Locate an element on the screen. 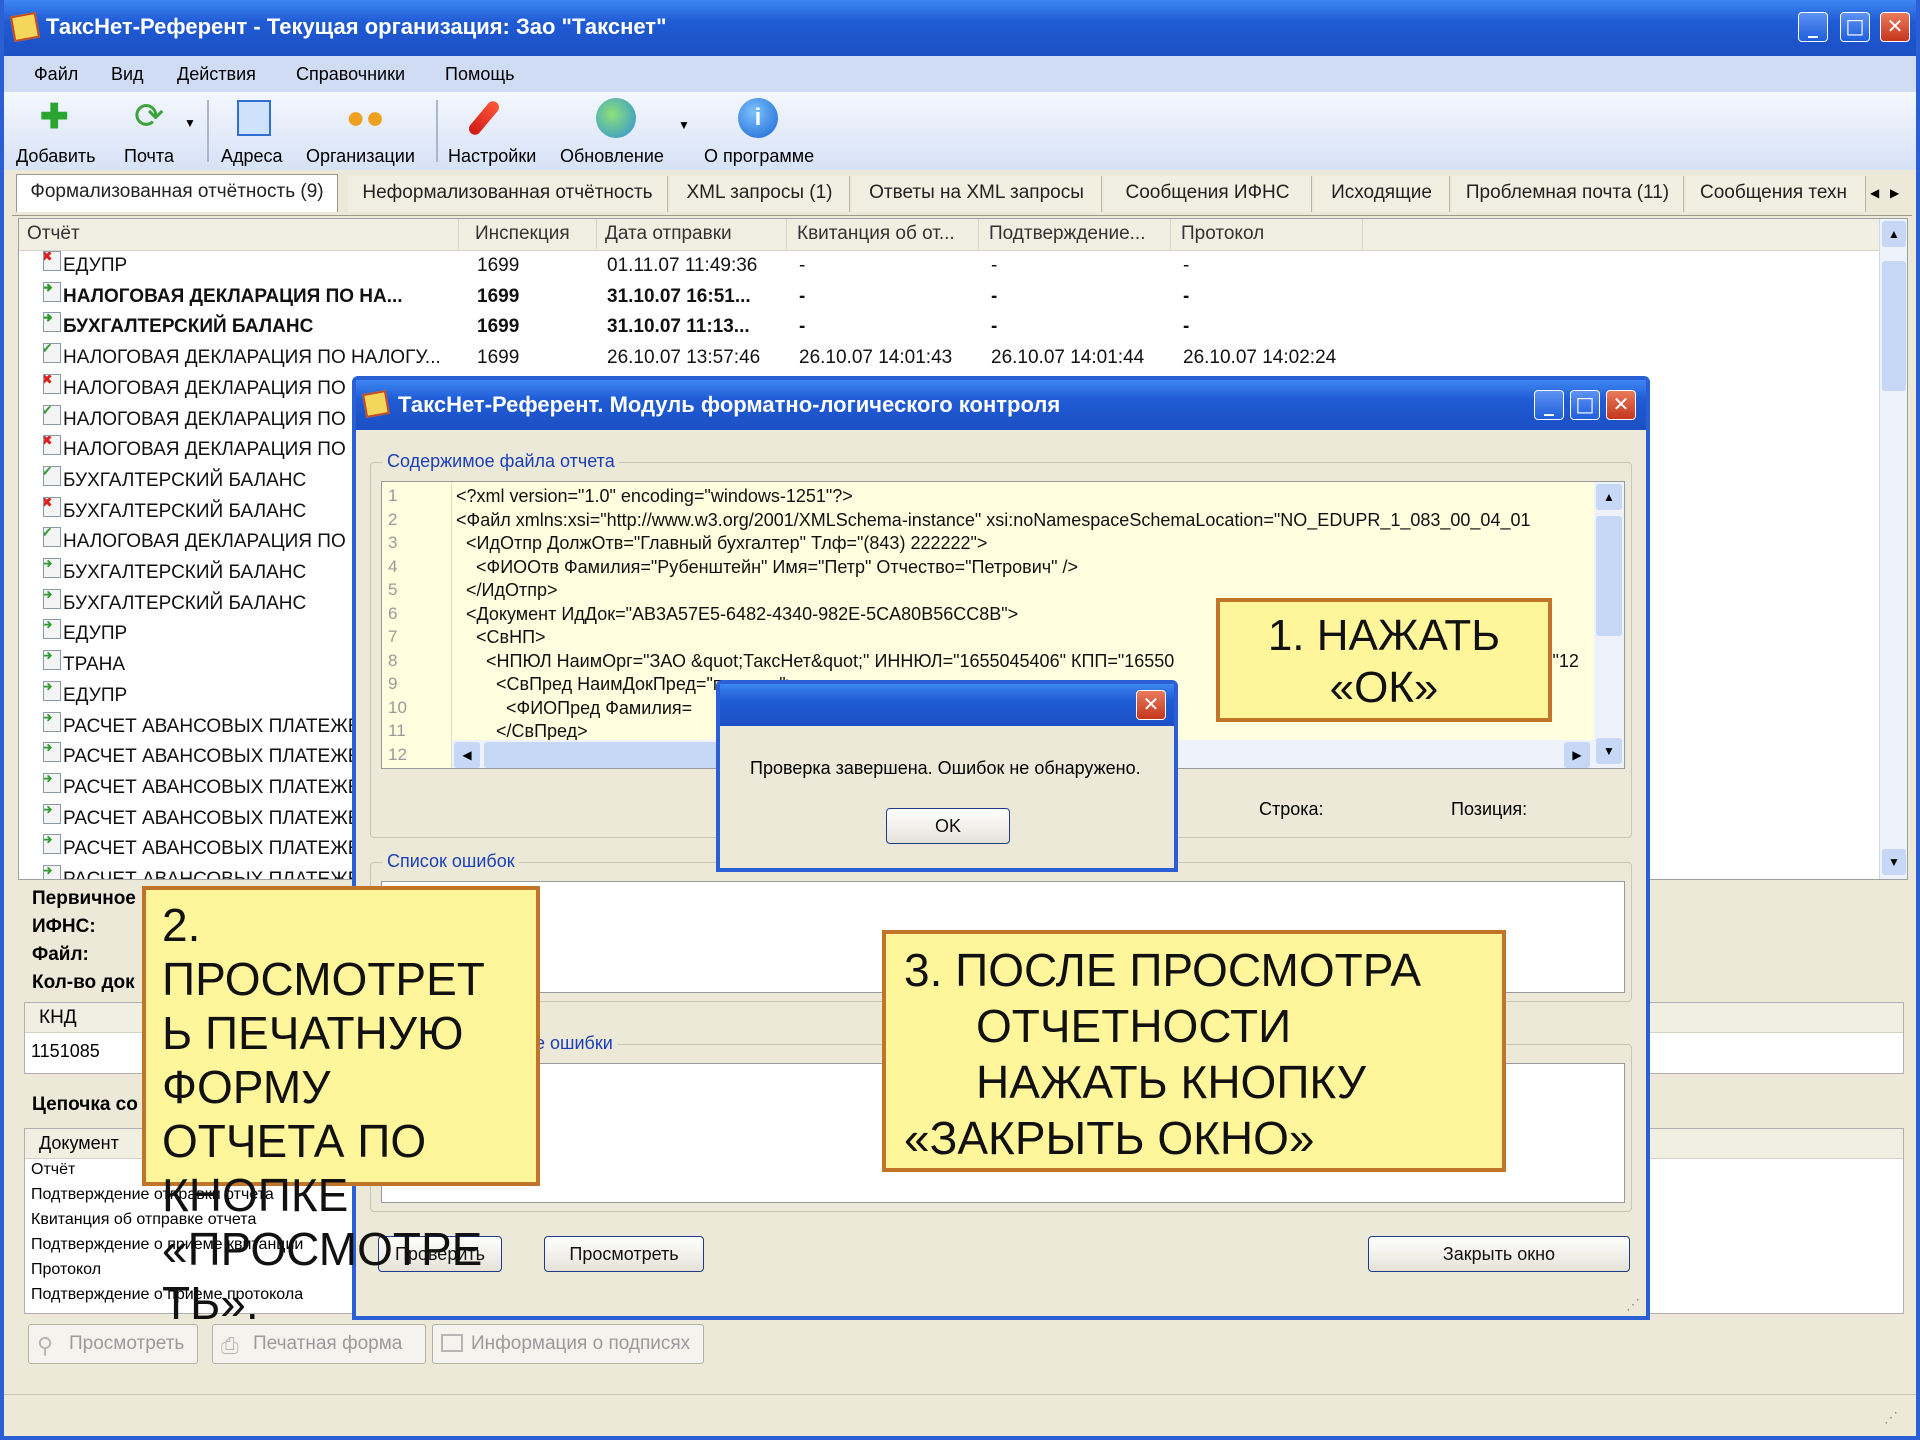 Image resolution: width=1920 pixels, height=1440 pixels. callout-2-line: Ь ПЕЧАТНУЮ is located at coordinates (313, 1033).